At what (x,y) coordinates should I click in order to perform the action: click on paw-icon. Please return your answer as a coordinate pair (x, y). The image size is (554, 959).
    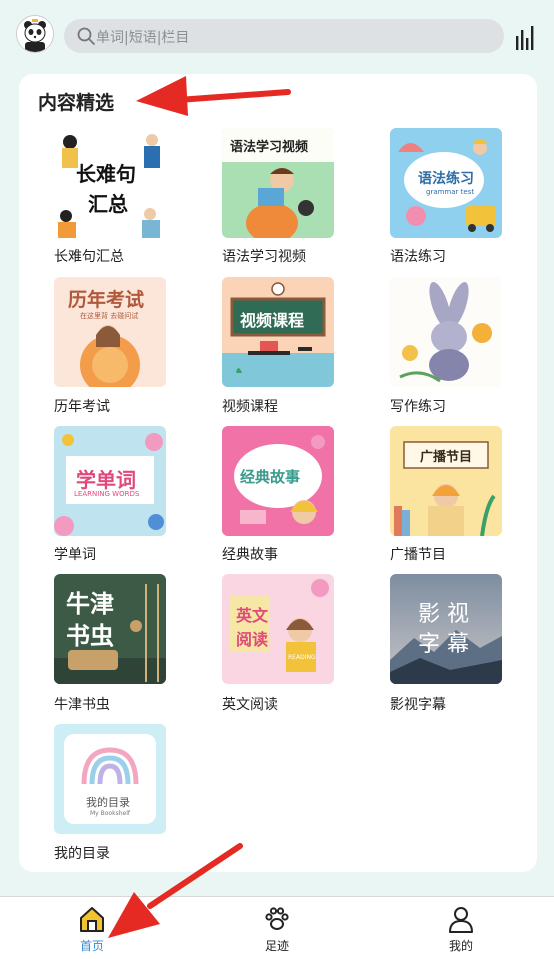
    Looking at the image, I should click on (277, 918).